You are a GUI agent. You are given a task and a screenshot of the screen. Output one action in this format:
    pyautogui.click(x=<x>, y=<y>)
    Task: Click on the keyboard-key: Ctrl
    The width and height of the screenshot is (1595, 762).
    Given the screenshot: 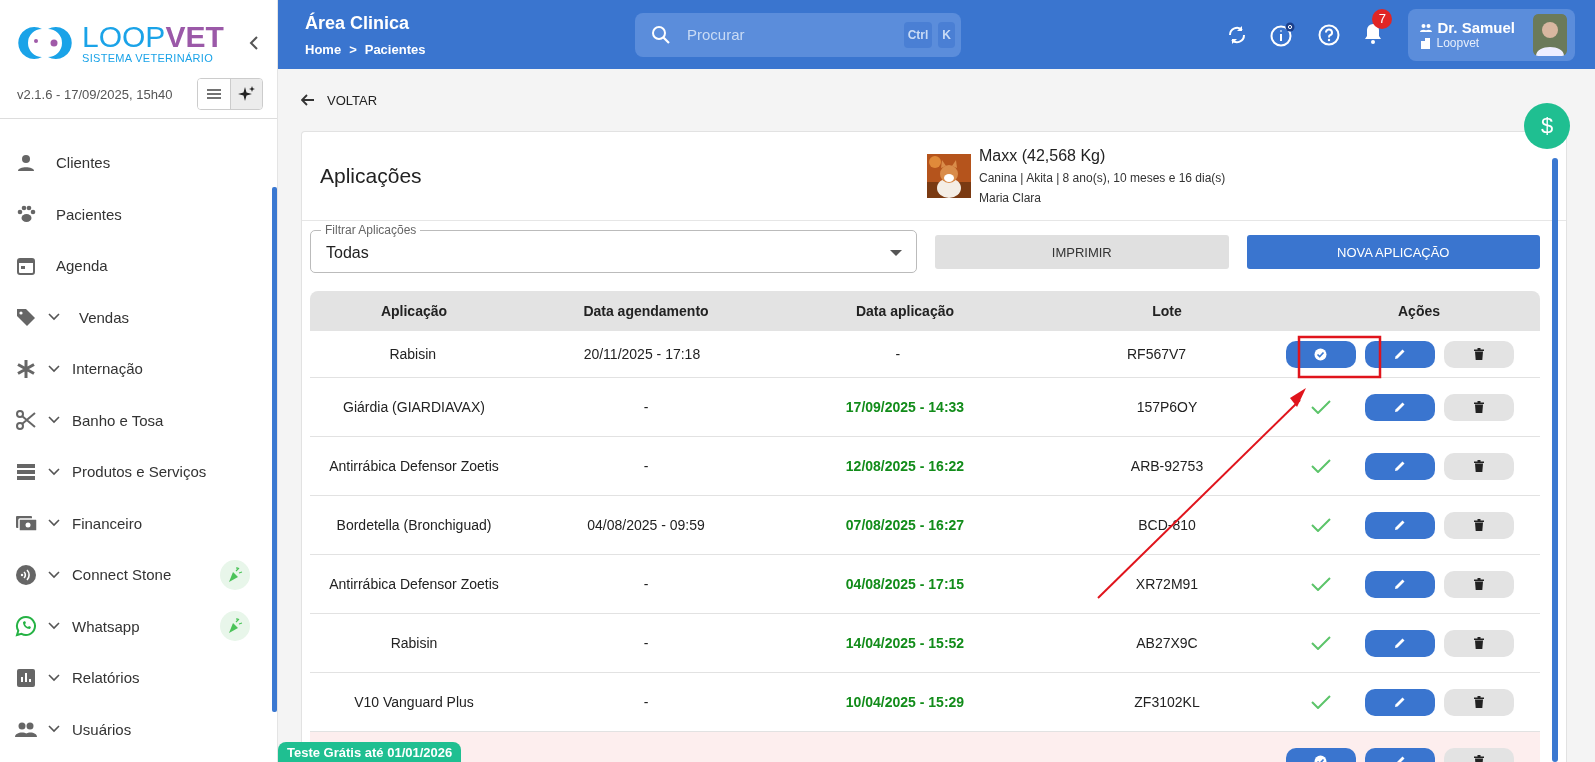 What is the action you would take?
    pyautogui.click(x=918, y=34)
    